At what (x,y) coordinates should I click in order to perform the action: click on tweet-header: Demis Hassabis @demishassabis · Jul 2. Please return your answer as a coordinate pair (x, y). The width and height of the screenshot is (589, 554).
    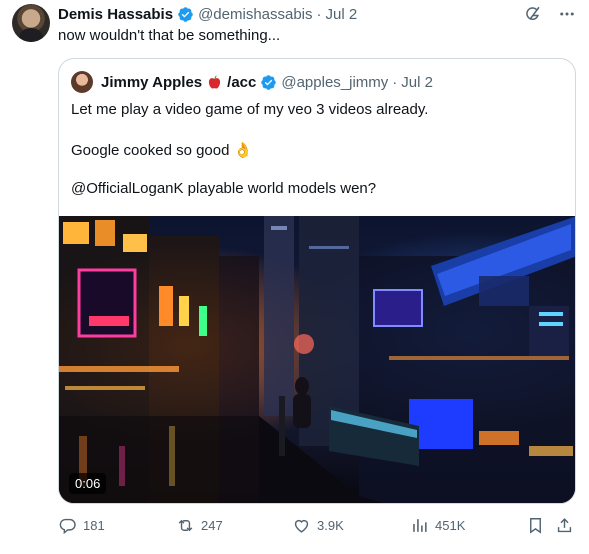
    Looking at the image, I should click on (207, 14).